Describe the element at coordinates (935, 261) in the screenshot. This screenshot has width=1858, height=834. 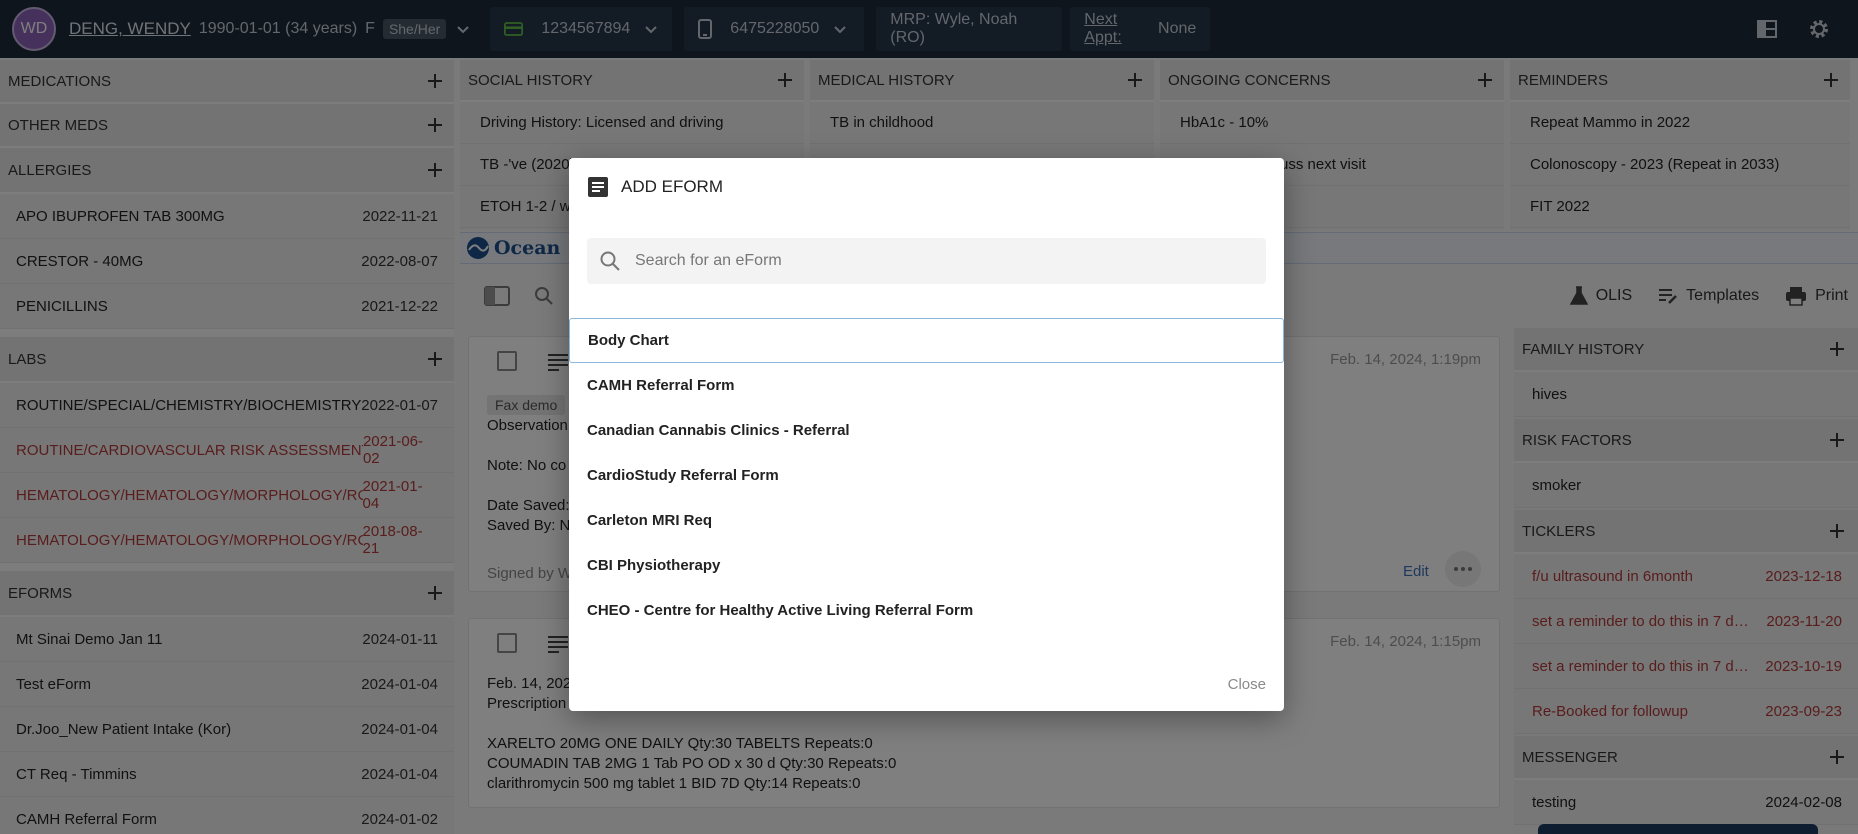
I see `eform-search-input` at that location.